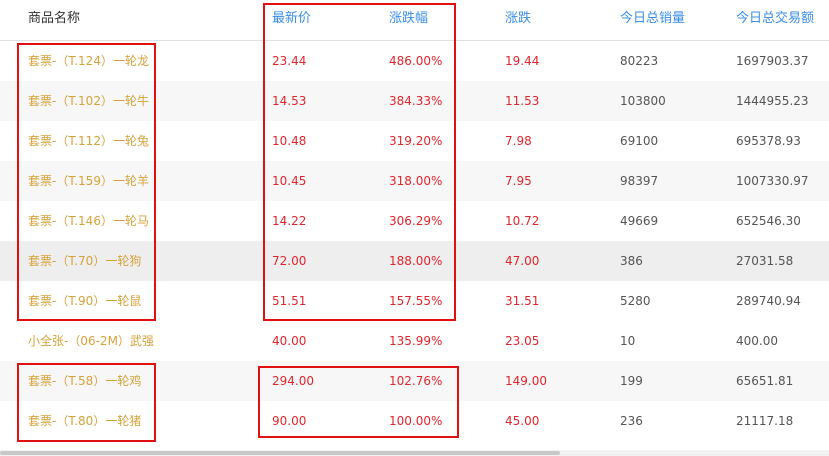 Image resolution: width=829 pixels, height=456 pixels. What do you see at coordinates (522, 421) in the screenshot?
I see `change-amount: 45.00` at bounding box center [522, 421].